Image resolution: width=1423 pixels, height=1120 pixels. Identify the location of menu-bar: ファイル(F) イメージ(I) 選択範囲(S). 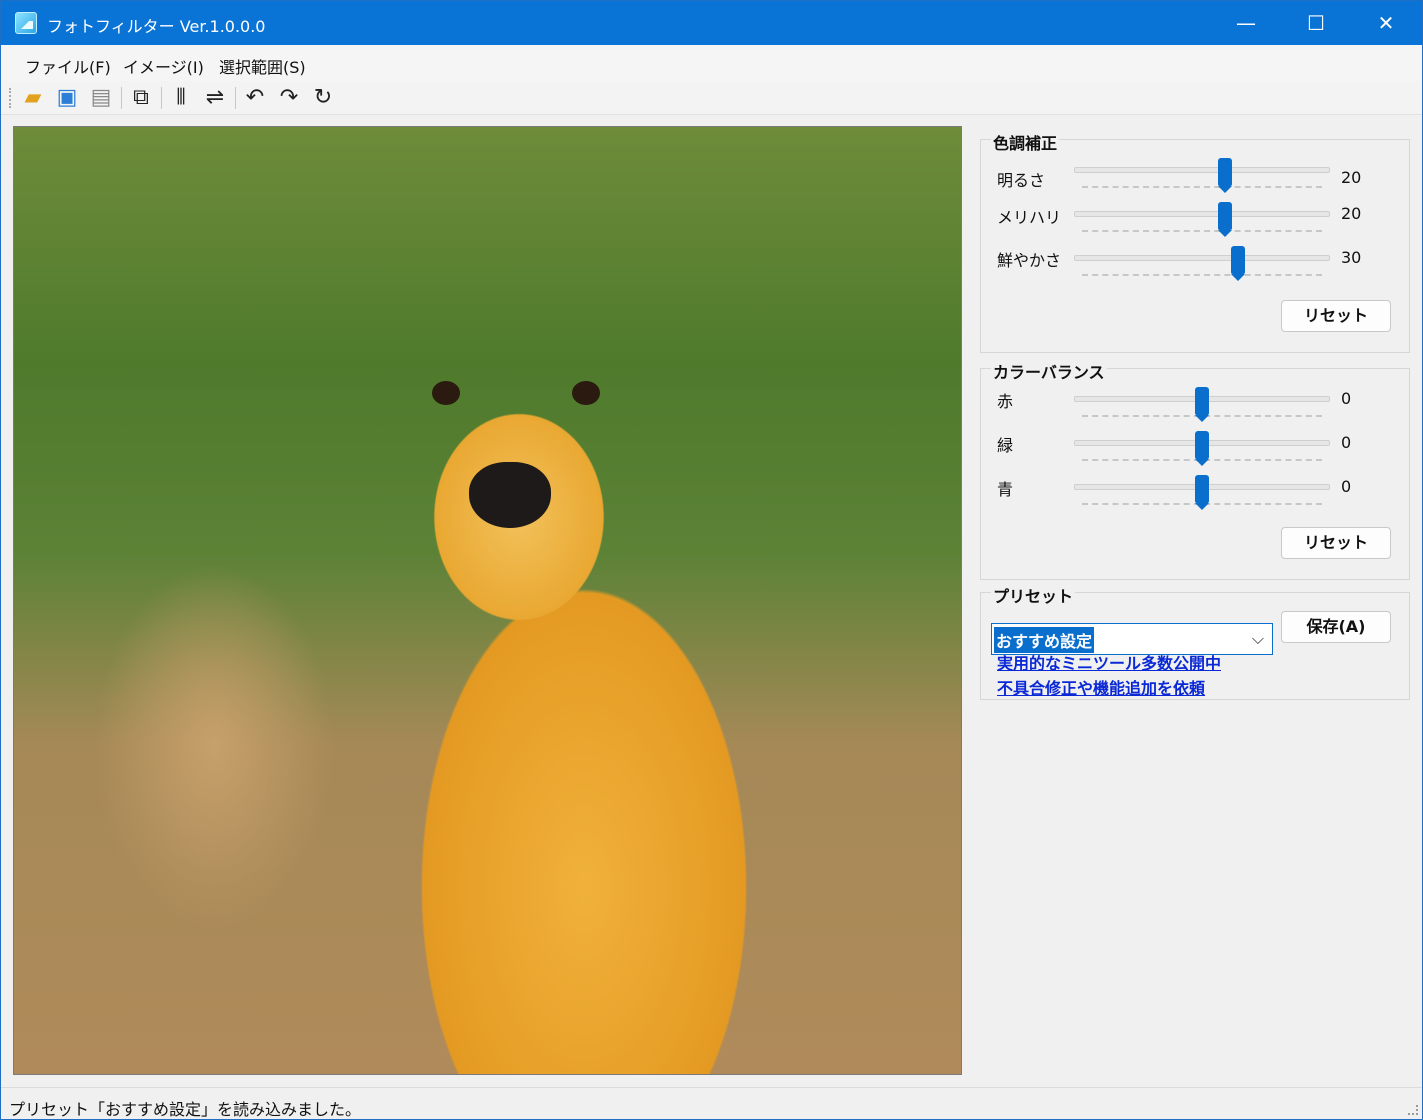
(711, 63).